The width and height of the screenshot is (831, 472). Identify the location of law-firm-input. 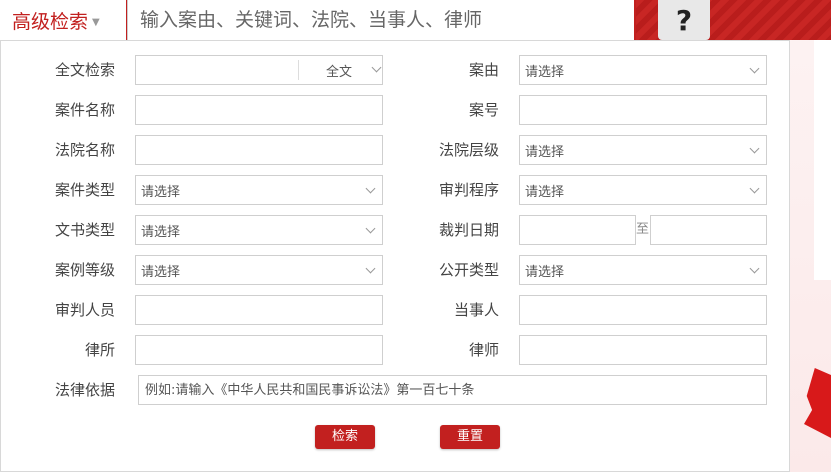
(259, 350).